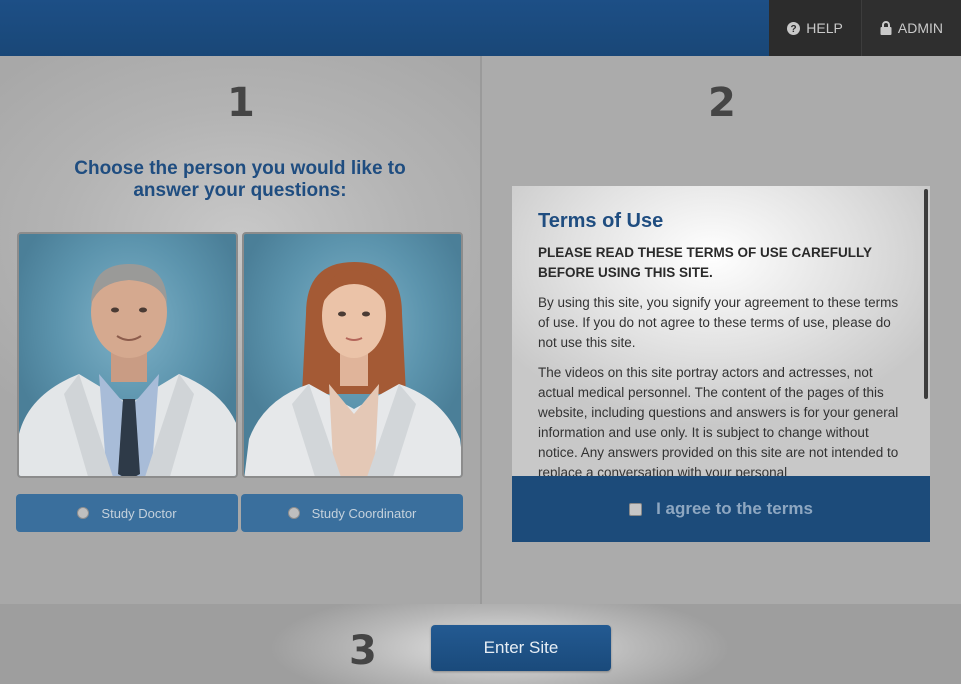  I want to click on question-circle-icon: ?, so click(794, 28).